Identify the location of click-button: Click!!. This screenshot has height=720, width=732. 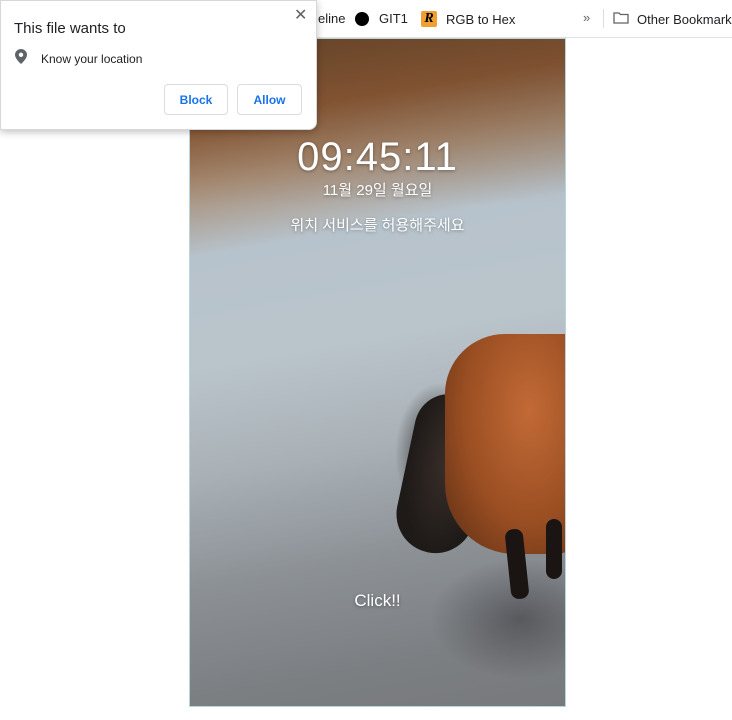
(377, 601).